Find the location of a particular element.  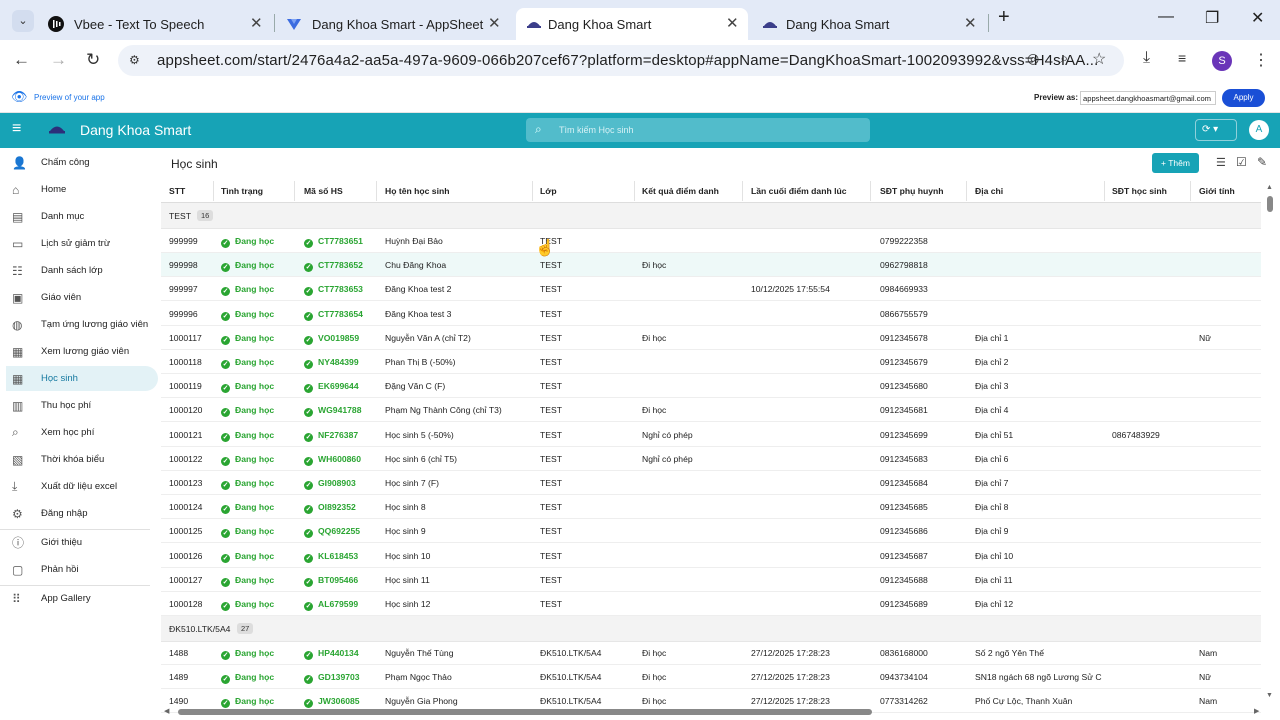

sidebar-item-apps-grid: ⠿ App Gallery is located at coordinates (82, 598).